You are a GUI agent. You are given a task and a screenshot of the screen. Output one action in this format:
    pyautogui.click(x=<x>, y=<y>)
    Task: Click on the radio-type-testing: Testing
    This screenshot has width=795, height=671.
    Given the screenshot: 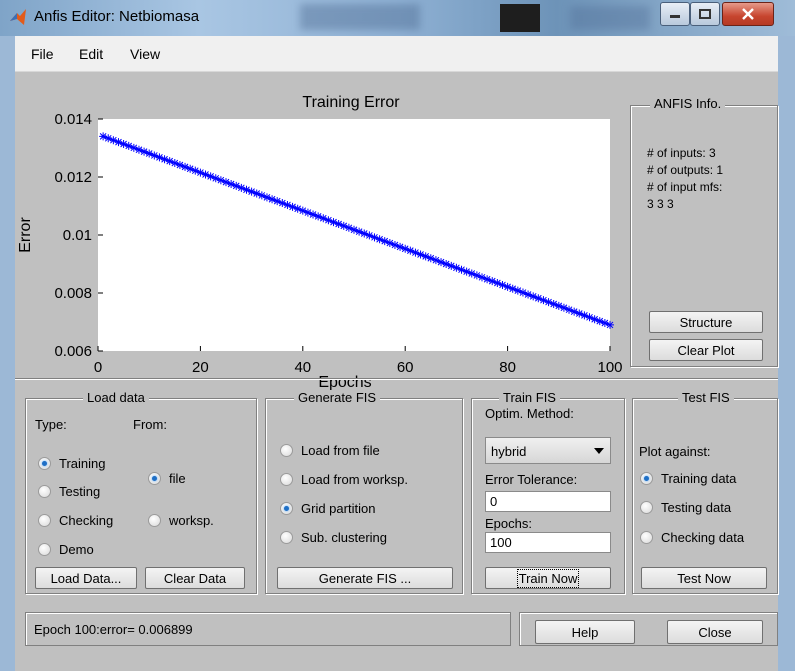 What is the action you would take?
    pyautogui.click(x=69, y=491)
    